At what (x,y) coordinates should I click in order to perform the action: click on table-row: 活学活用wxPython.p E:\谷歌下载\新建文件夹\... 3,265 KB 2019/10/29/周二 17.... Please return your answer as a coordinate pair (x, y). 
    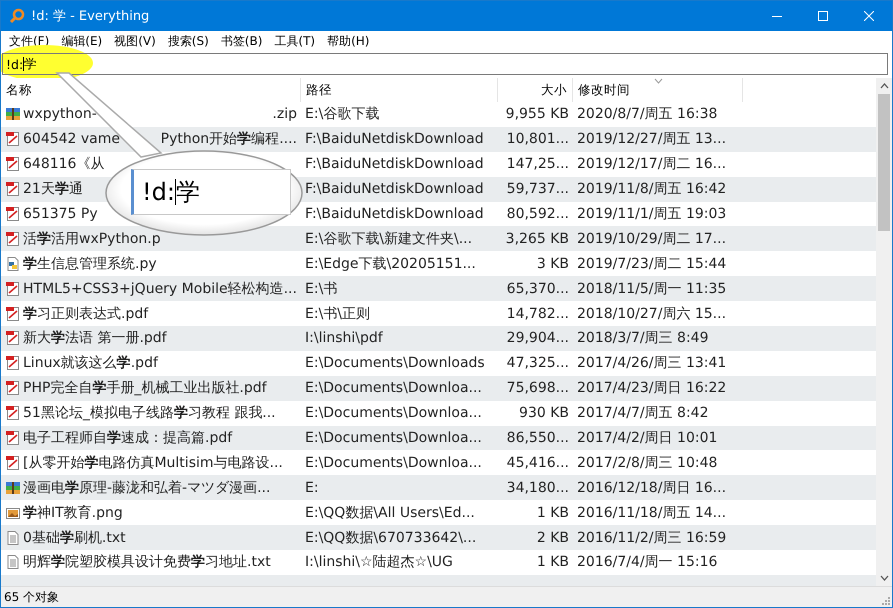
    Looking at the image, I should click on (438, 239).